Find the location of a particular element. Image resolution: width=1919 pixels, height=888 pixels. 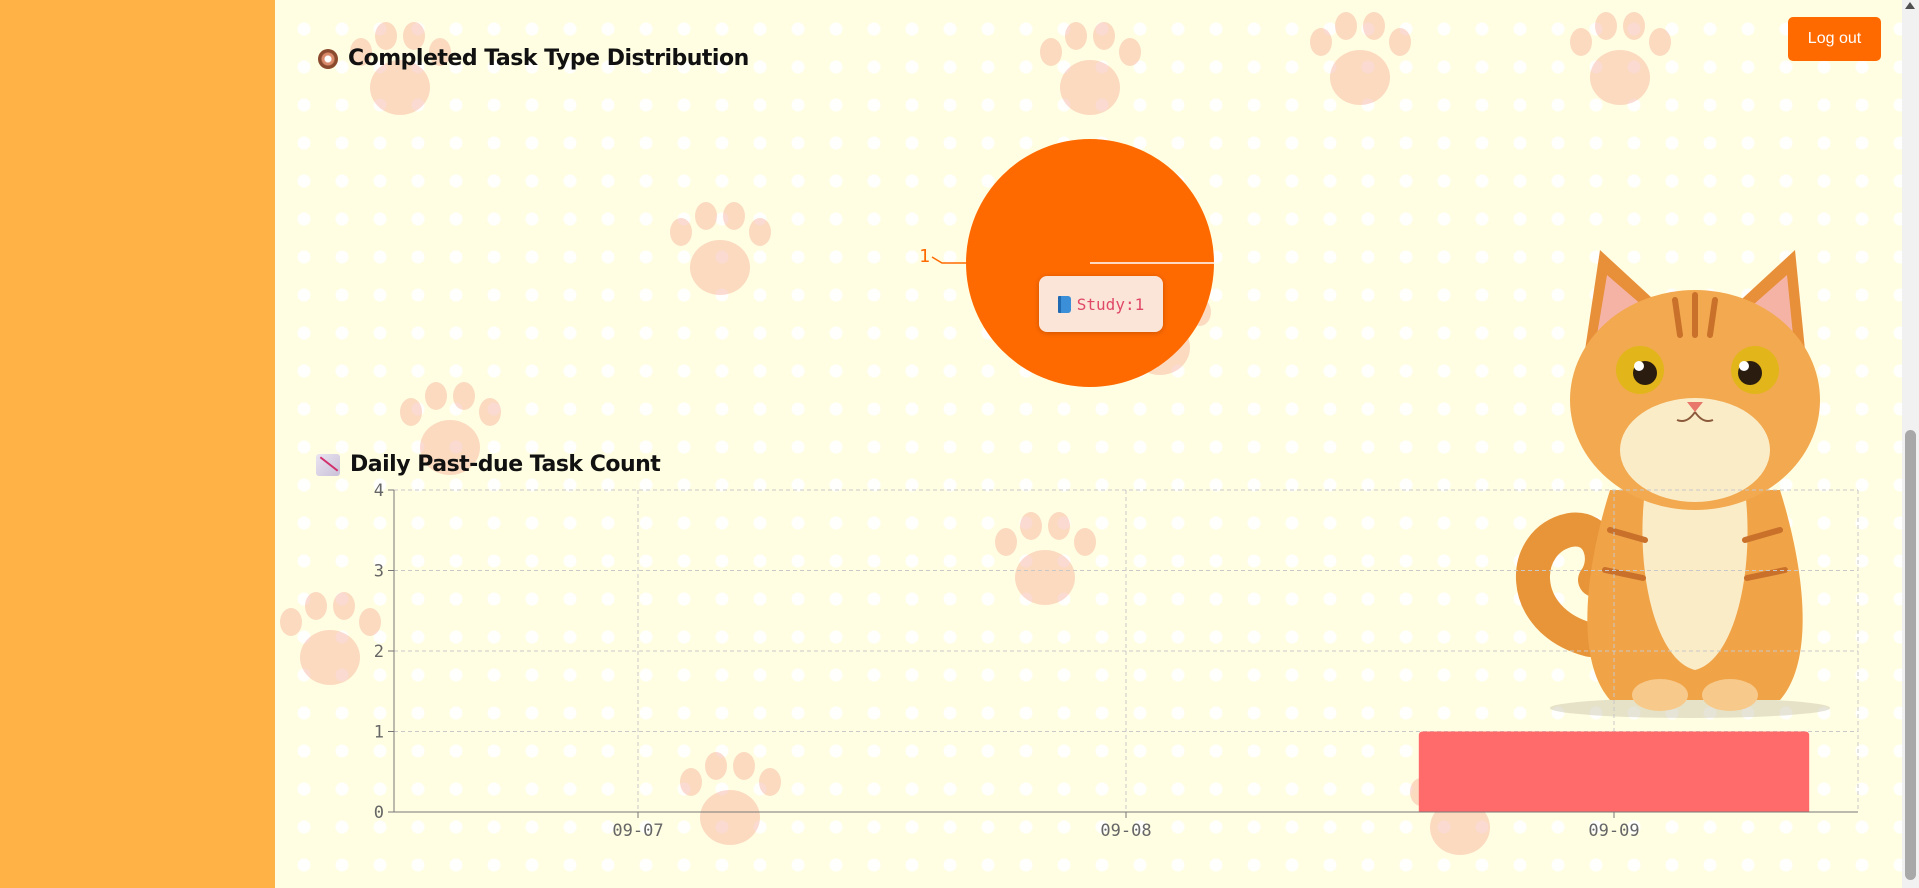

logout-button: Log out is located at coordinates (1834, 39).